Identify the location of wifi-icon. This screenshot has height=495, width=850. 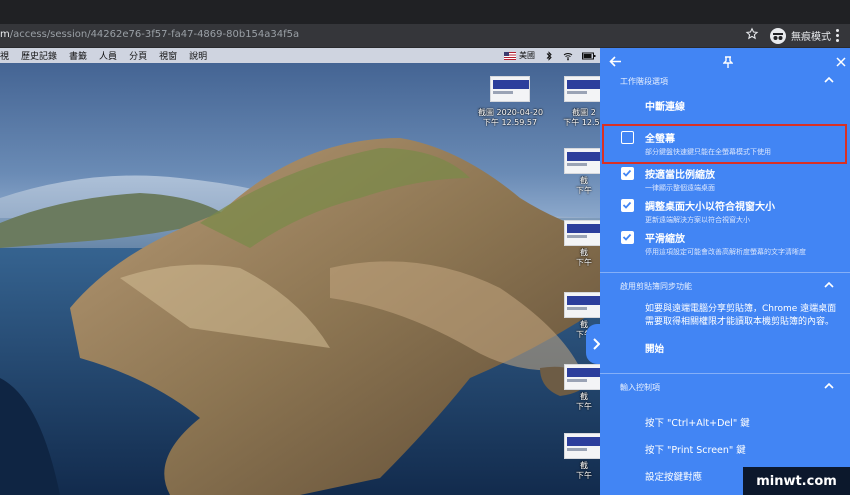
(568, 56).